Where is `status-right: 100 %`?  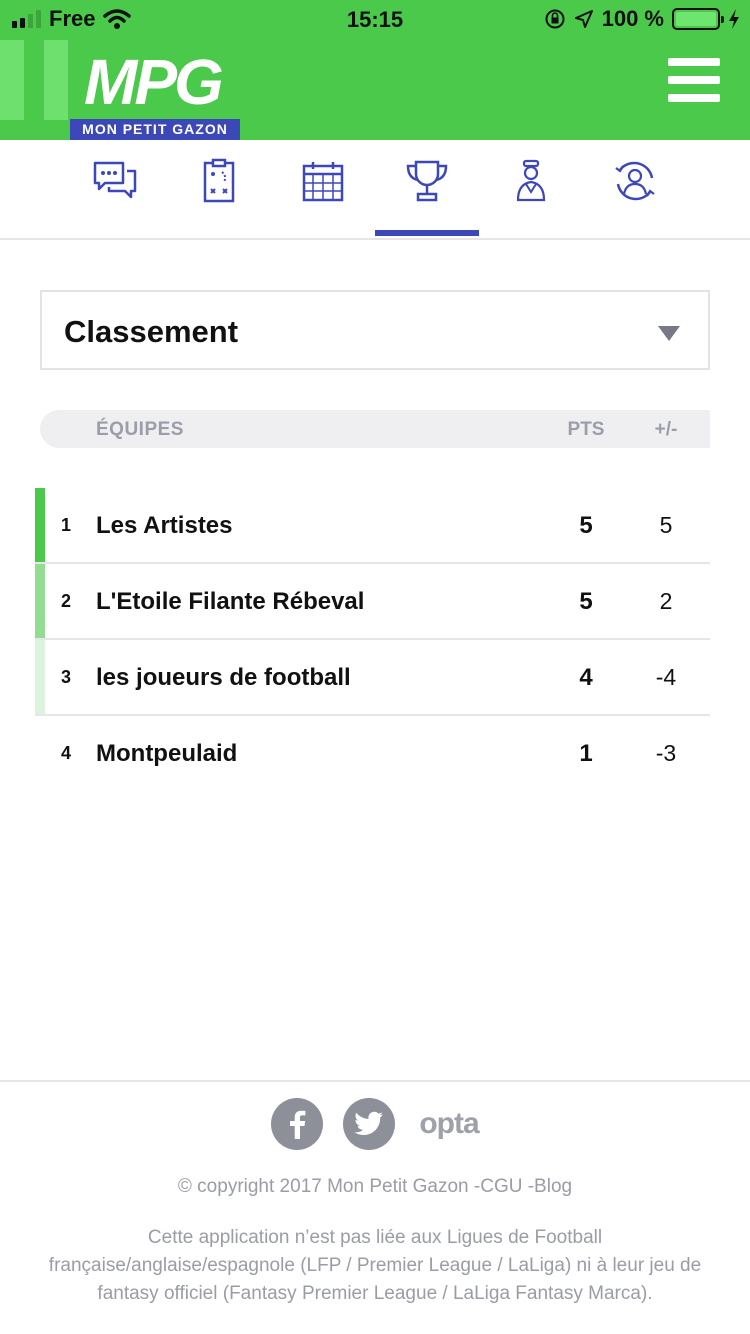 status-right: 100 % is located at coordinates (642, 19).